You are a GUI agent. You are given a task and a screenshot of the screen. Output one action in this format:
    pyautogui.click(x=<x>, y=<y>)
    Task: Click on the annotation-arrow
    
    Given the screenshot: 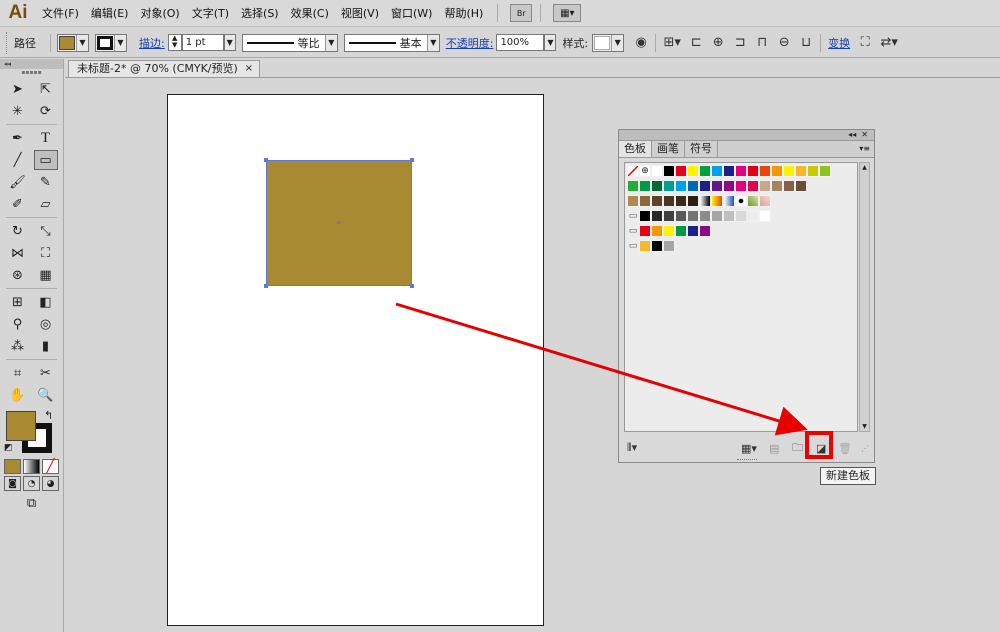 What is the action you would take?
    pyautogui.click(x=601, y=369)
    